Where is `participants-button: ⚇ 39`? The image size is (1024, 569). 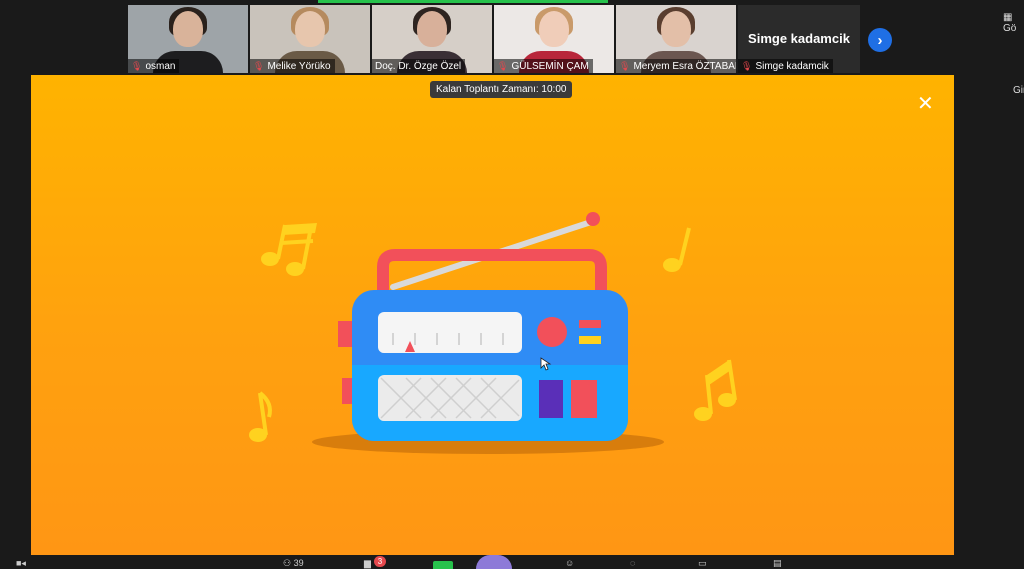
participants-button: ⚇ 39 is located at coordinates (293, 563).